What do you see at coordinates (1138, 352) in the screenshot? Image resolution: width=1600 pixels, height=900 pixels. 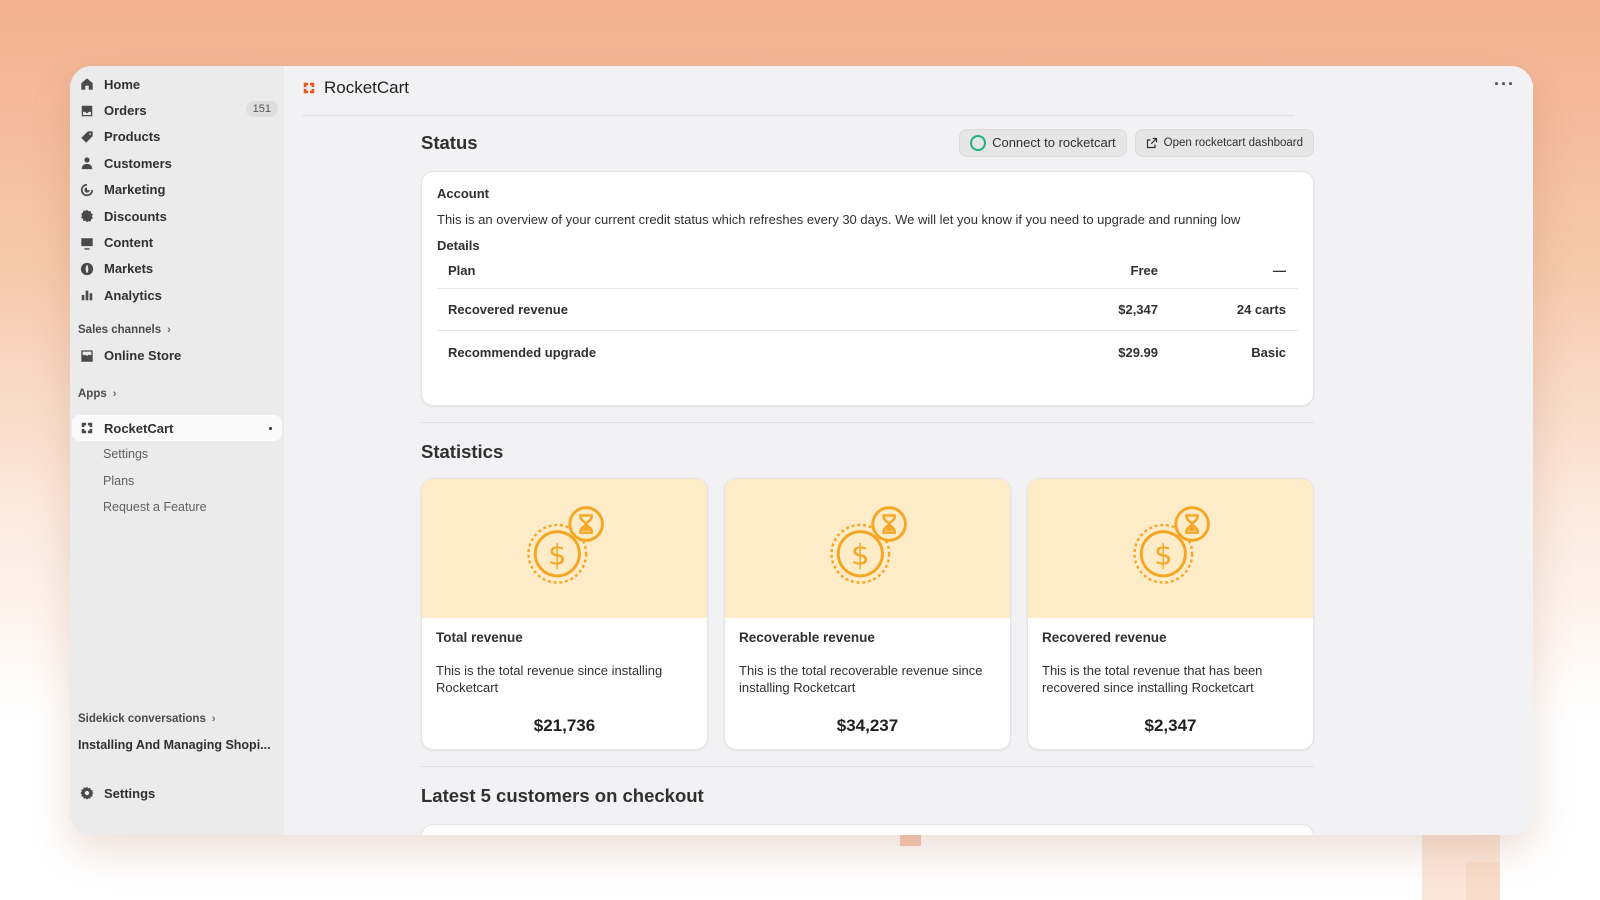 I see `row-value: $29.99` at bounding box center [1138, 352].